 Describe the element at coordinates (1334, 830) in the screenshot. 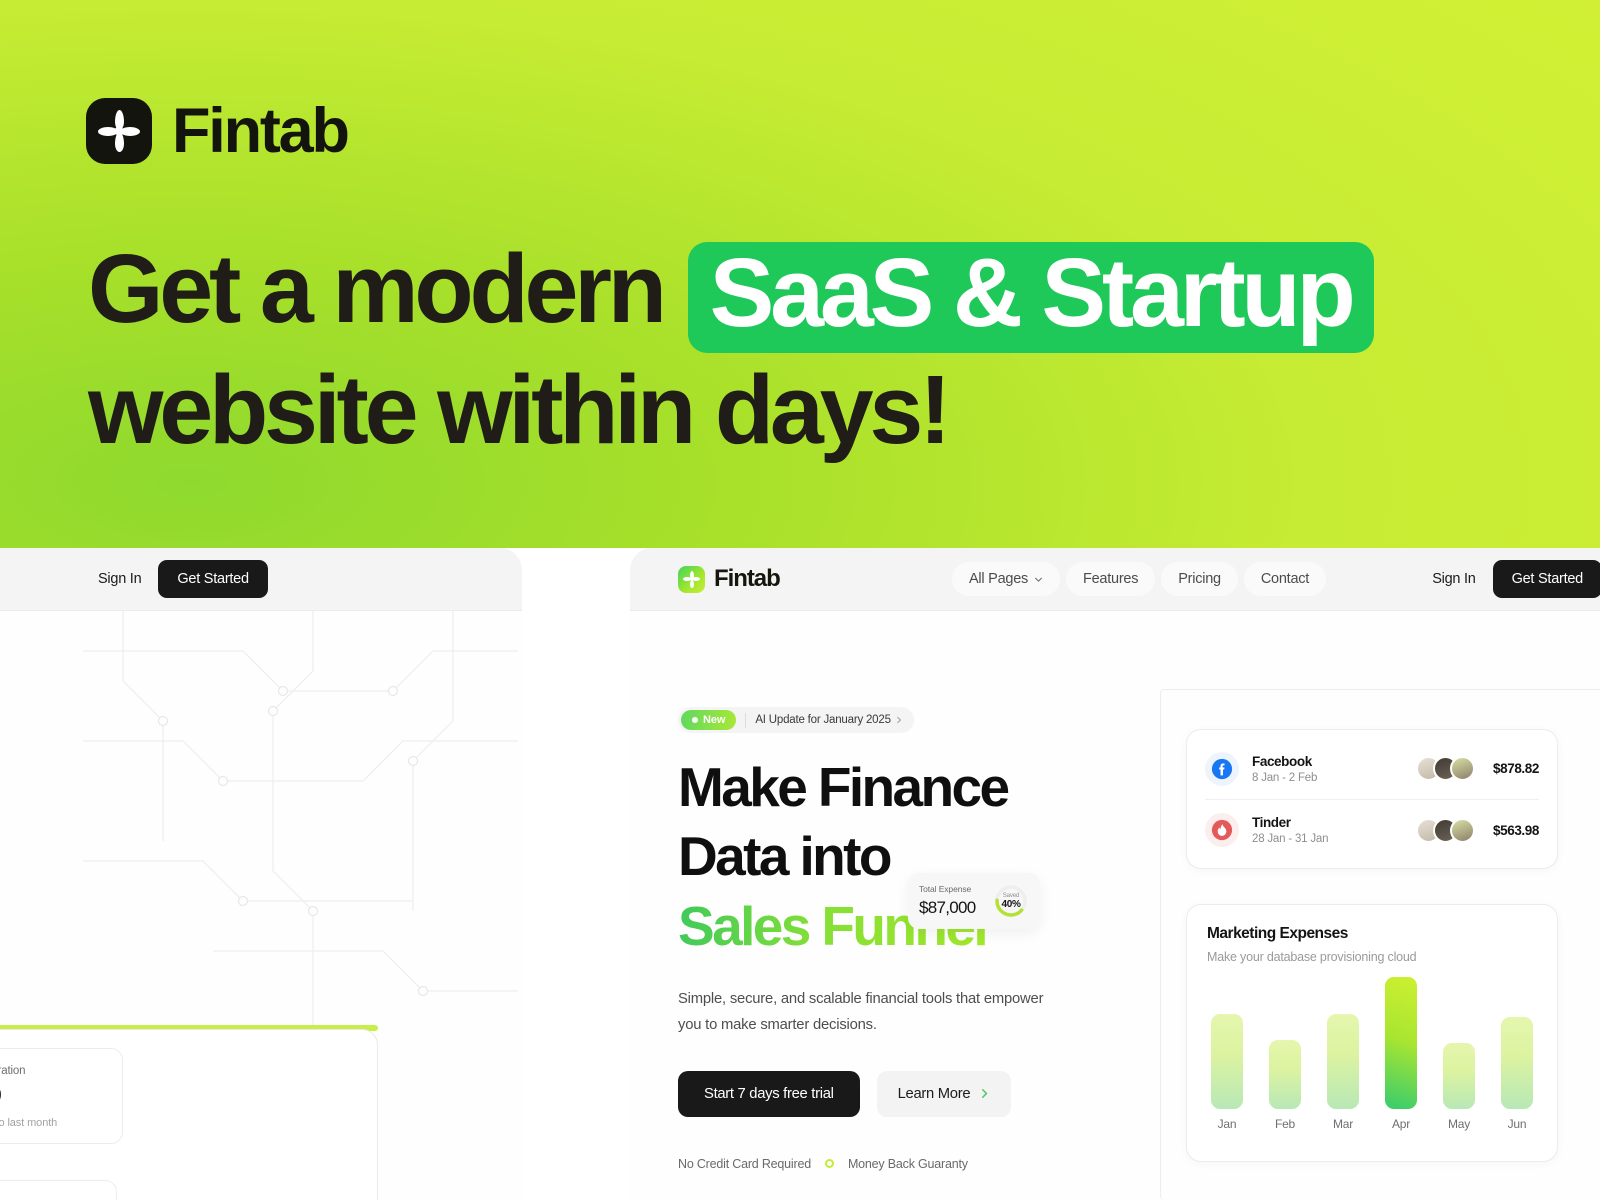

I see `row-info: Tinder 28 Jan - 31 Jan` at that location.